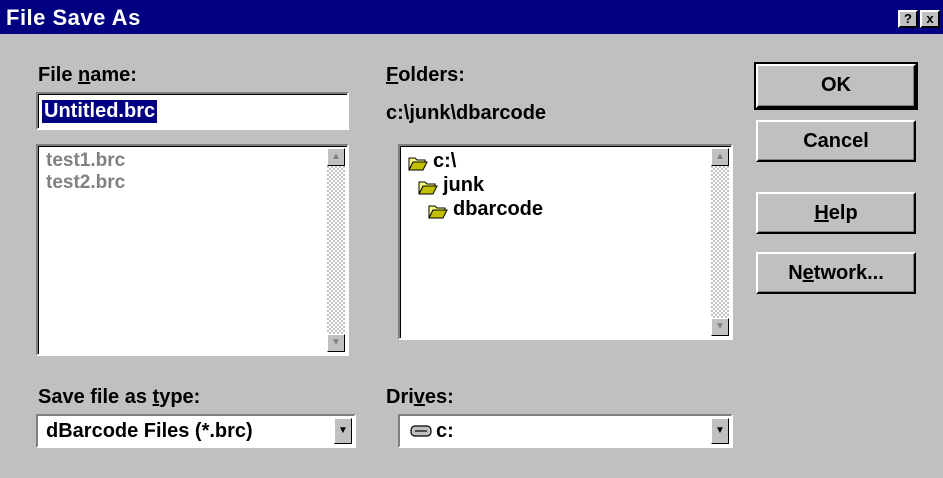 This screenshot has width=943, height=478. Describe the element at coordinates (565, 431) in the screenshot. I see `drives-select: c: ▼` at that location.